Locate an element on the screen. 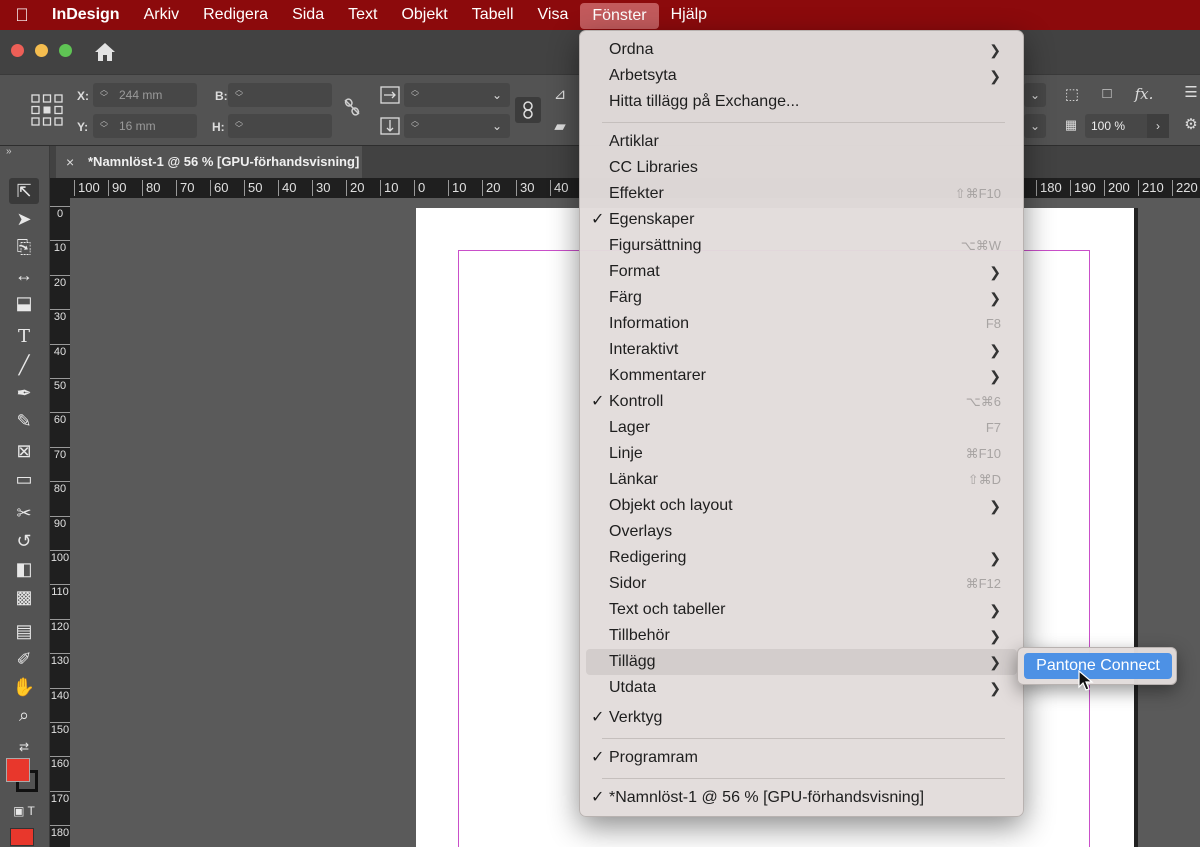 The image size is (1200, 847). y-field: ︿ ﹀ 16 mm is located at coordinates (145, 126).